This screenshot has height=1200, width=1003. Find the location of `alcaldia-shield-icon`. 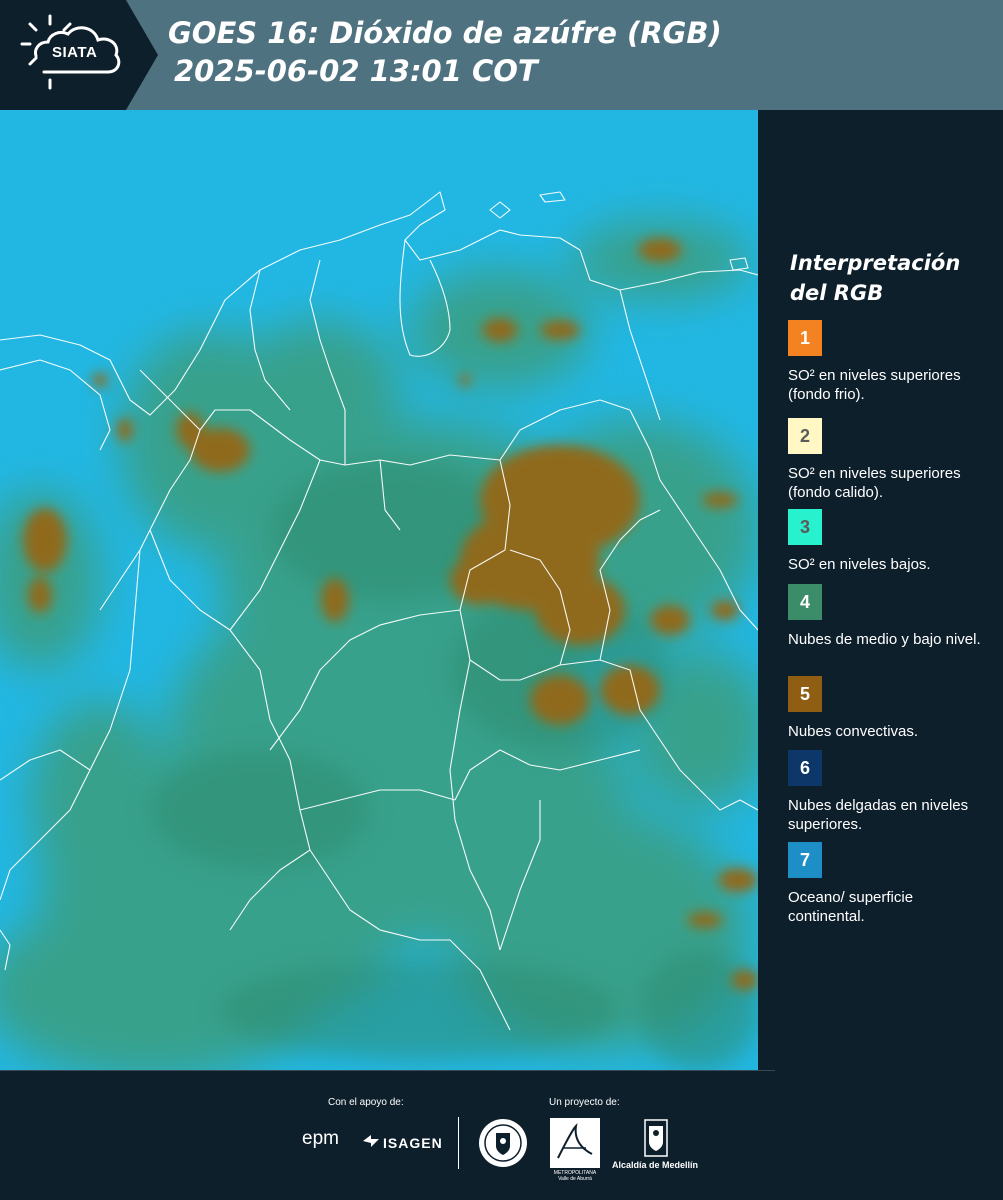

alcaldia-shield-icon is located at coordinates (656, 1140).